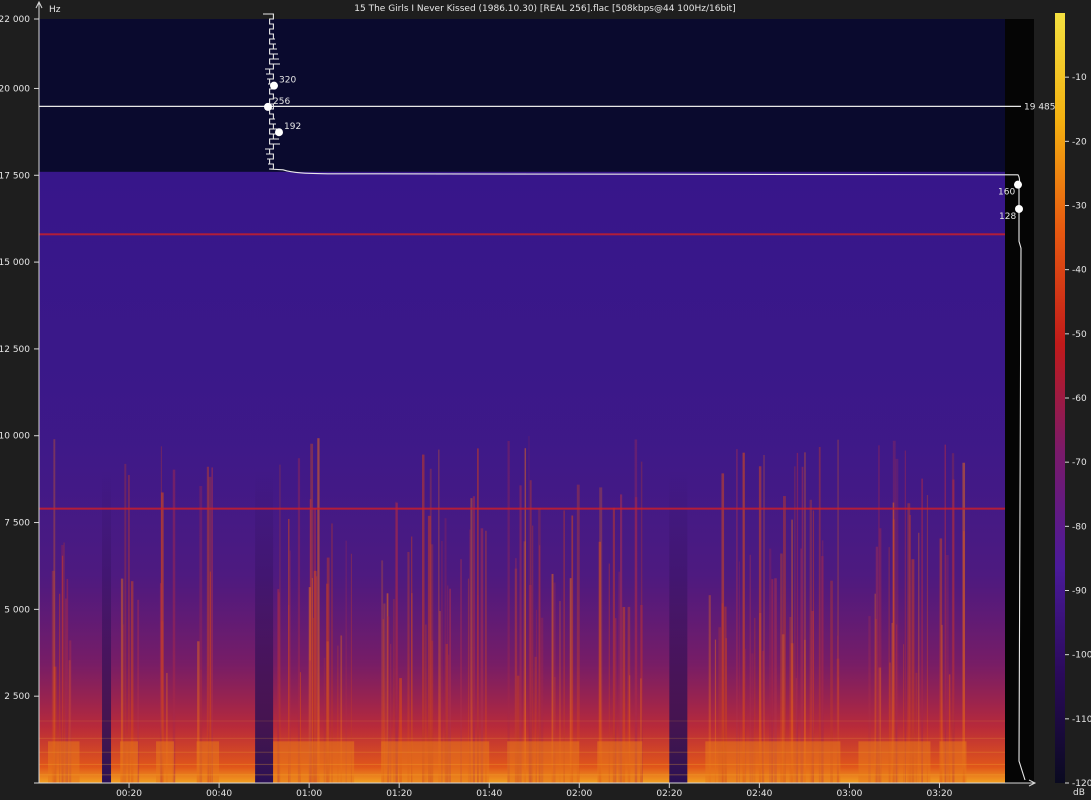 The image size is (1091, 800). I want to click on x-tick-label: 01:40, so click(489, 794).